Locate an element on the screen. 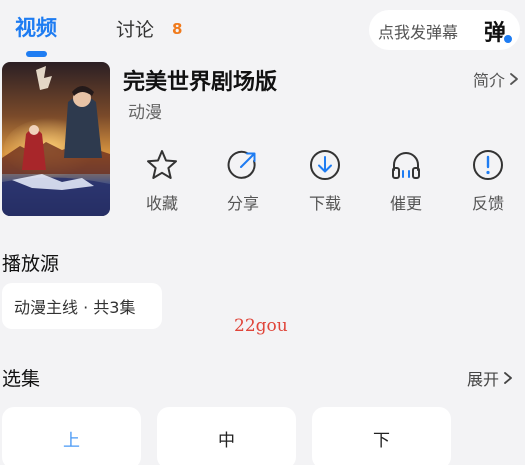 The height and width of the screenshot is (465, 525). danmaku-input: 点我发弹幕 弹 is located at coordinates (444, 30).